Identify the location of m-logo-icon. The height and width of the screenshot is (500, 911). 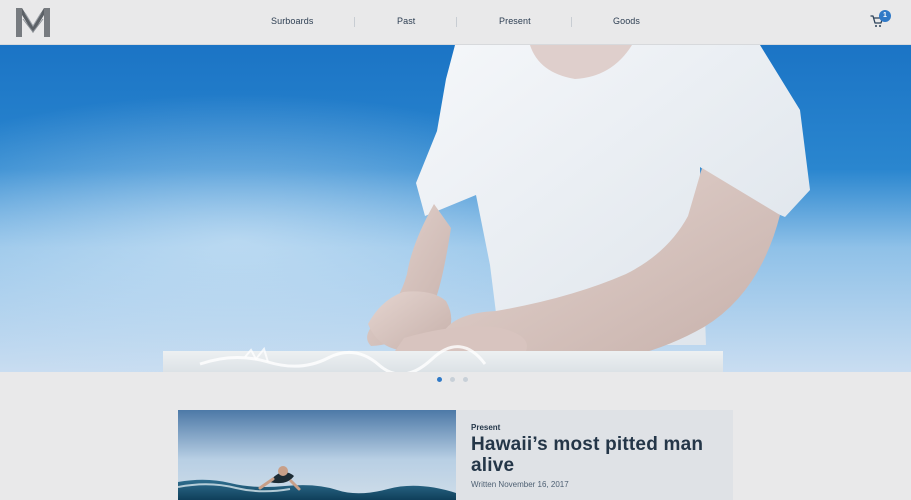
(33, 22).